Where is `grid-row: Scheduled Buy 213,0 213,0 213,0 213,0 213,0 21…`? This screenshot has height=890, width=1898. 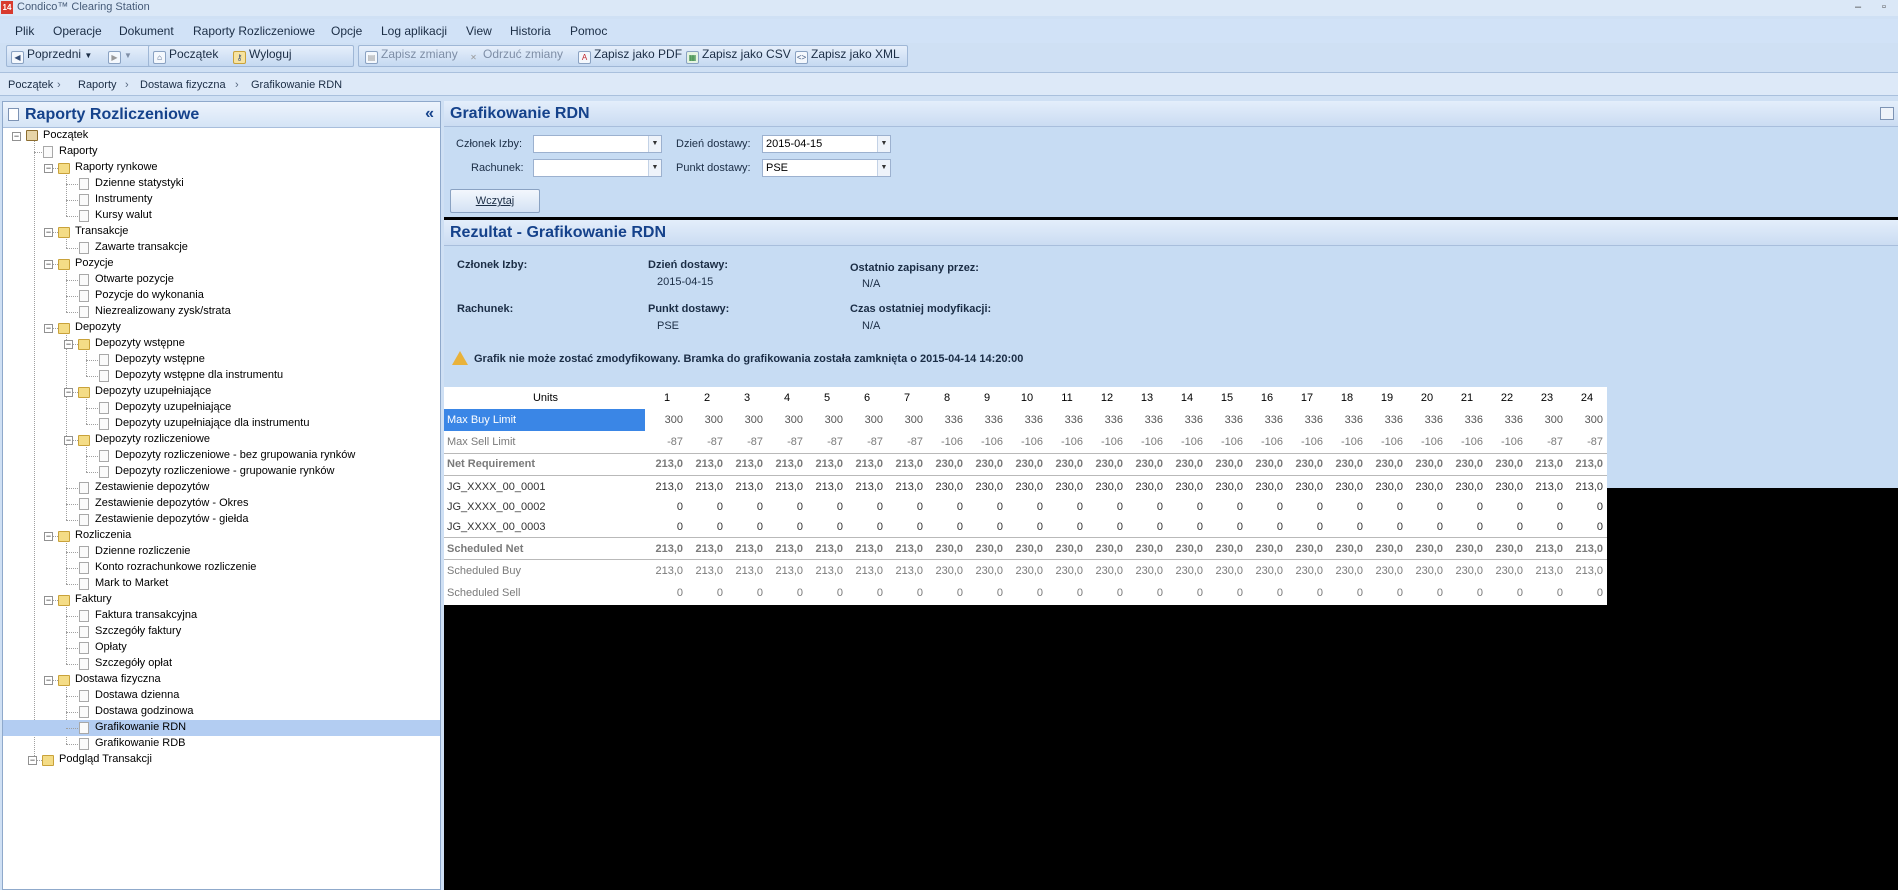
grid-row: Scheduled Buy 213,0 213,0 213,0 213,0 213,0 21… is located at coordinates (1025, 571).